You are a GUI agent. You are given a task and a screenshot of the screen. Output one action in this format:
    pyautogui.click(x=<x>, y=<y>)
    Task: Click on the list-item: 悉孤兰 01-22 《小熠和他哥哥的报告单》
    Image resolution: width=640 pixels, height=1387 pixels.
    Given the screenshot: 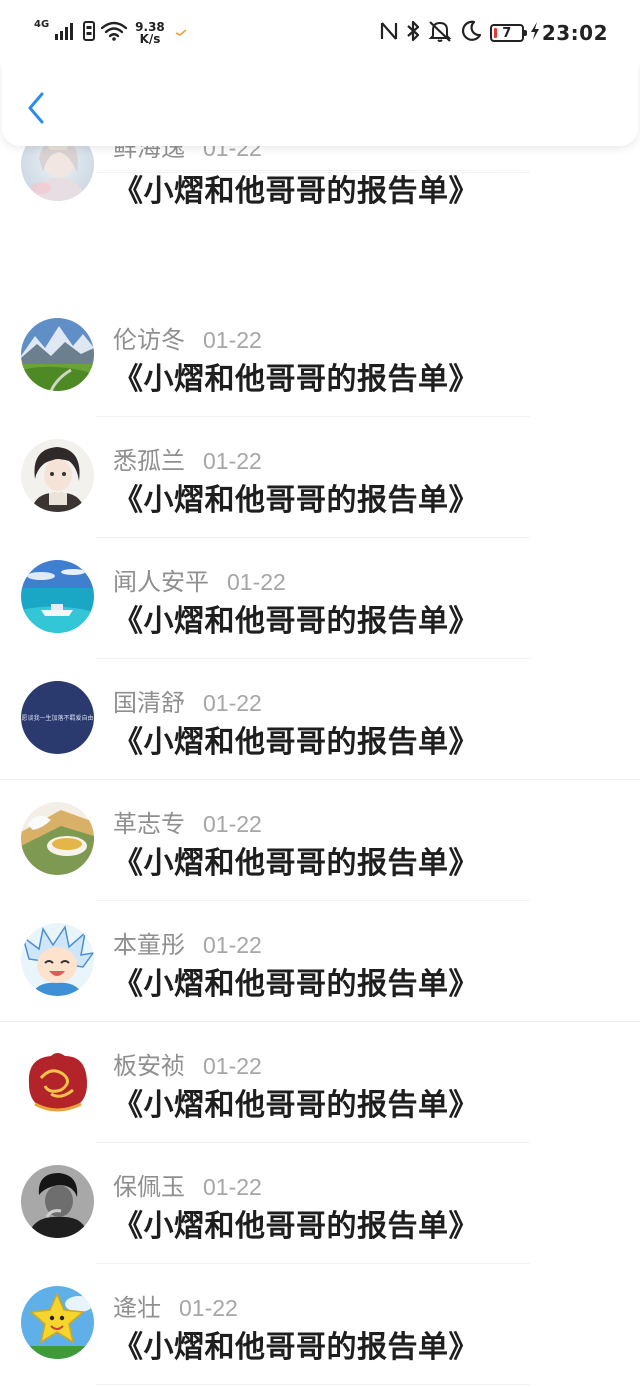 What is the action you would take?
    pyautogui.click(x=320, y=477)
    